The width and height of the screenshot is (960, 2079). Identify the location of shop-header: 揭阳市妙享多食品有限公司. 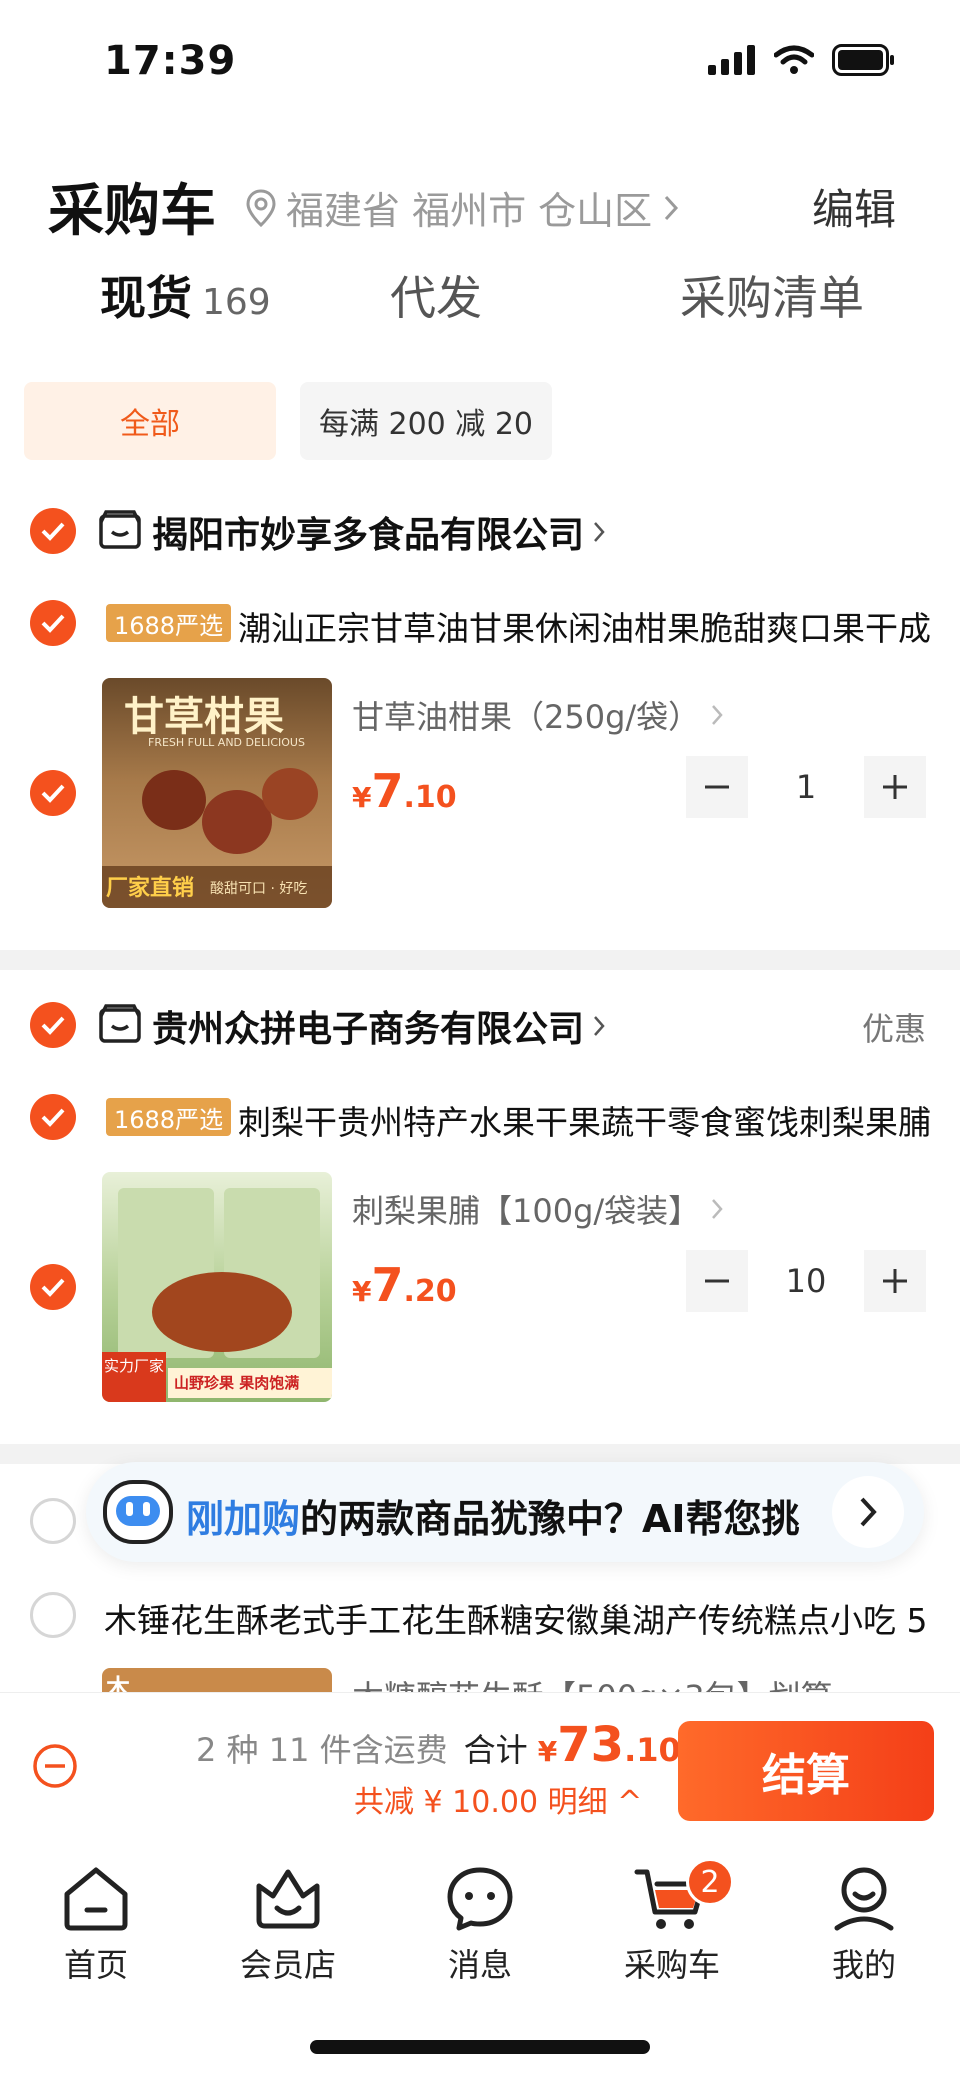
(480, 532).